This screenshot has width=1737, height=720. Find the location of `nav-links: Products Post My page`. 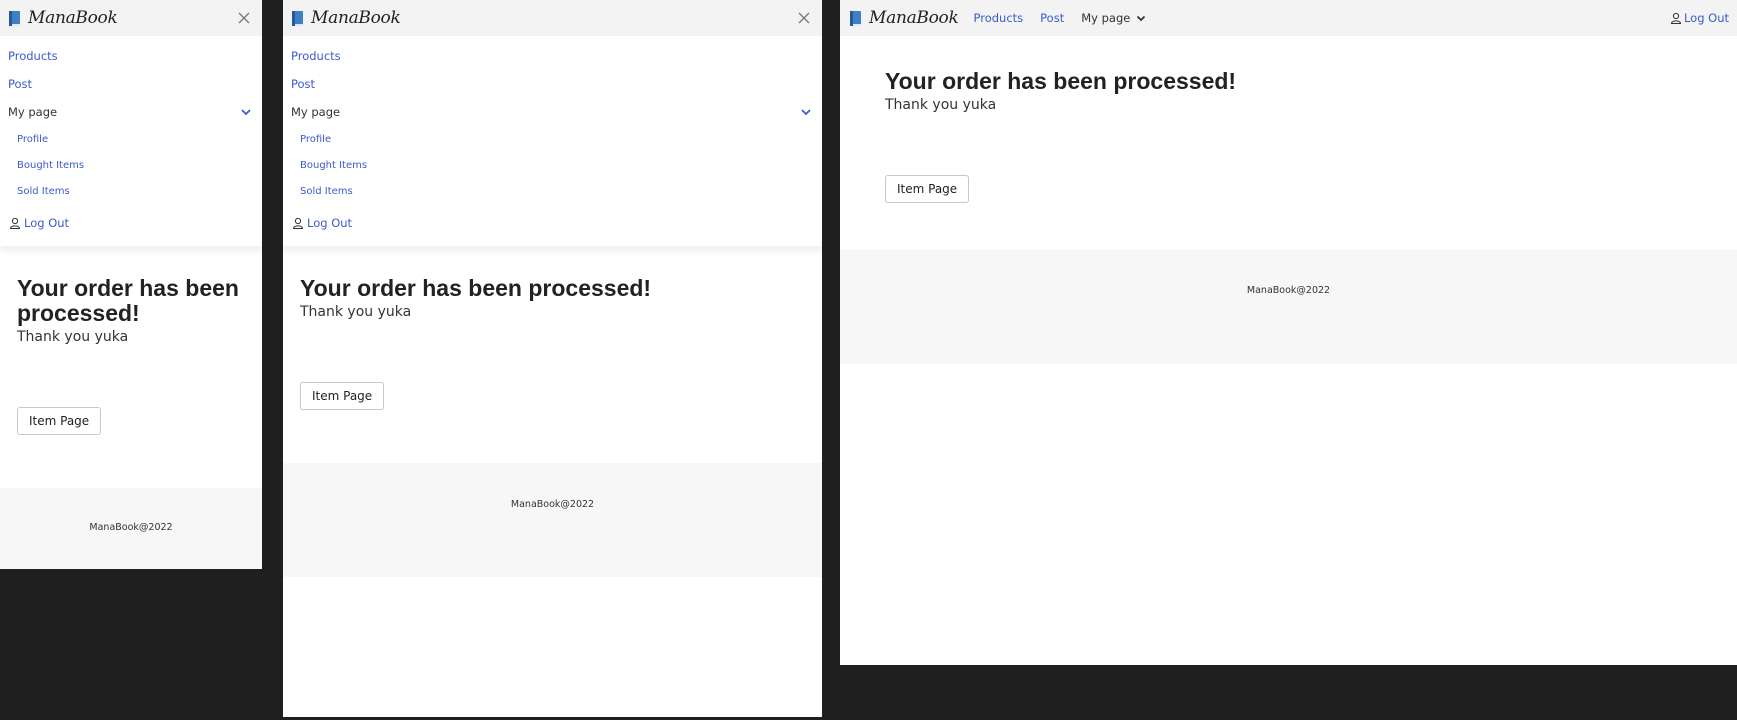

nav-links: Products Post My page is located at coordinates (1061, 18).